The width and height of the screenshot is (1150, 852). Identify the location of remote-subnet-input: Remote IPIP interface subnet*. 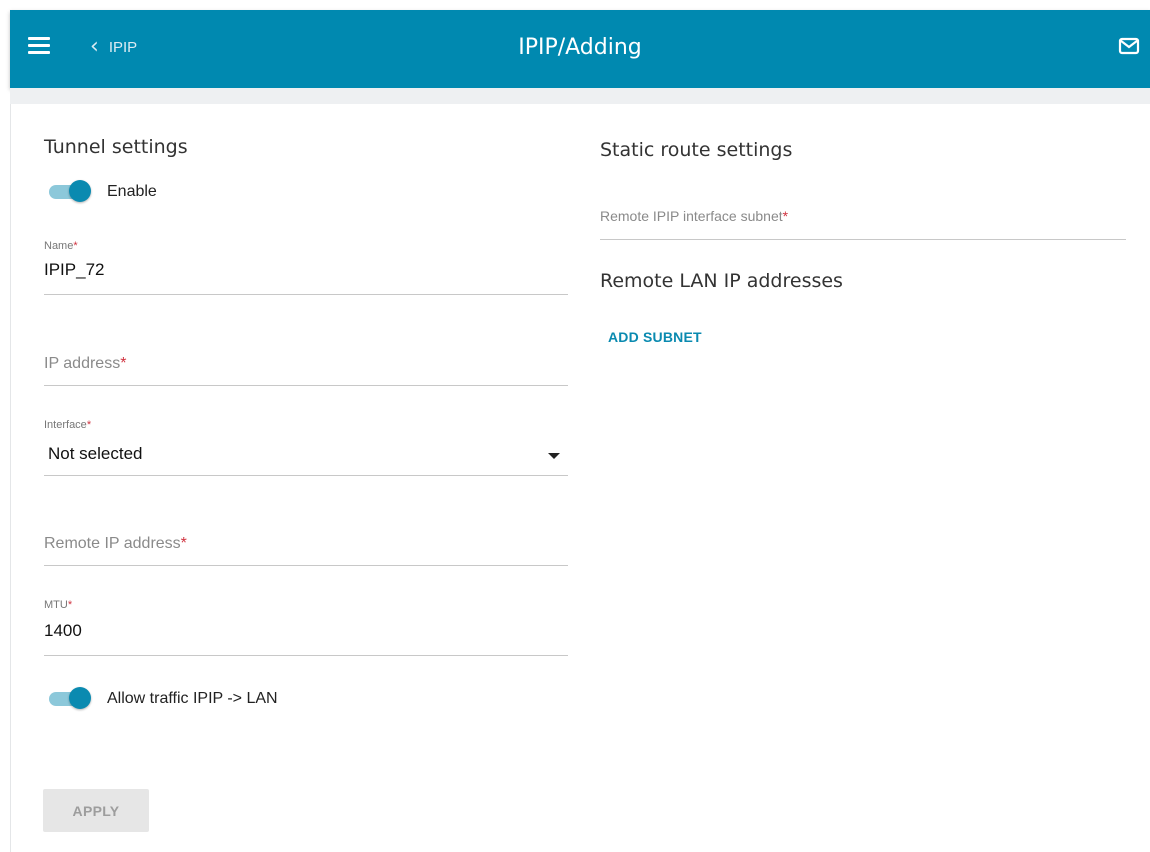
(694, 216).